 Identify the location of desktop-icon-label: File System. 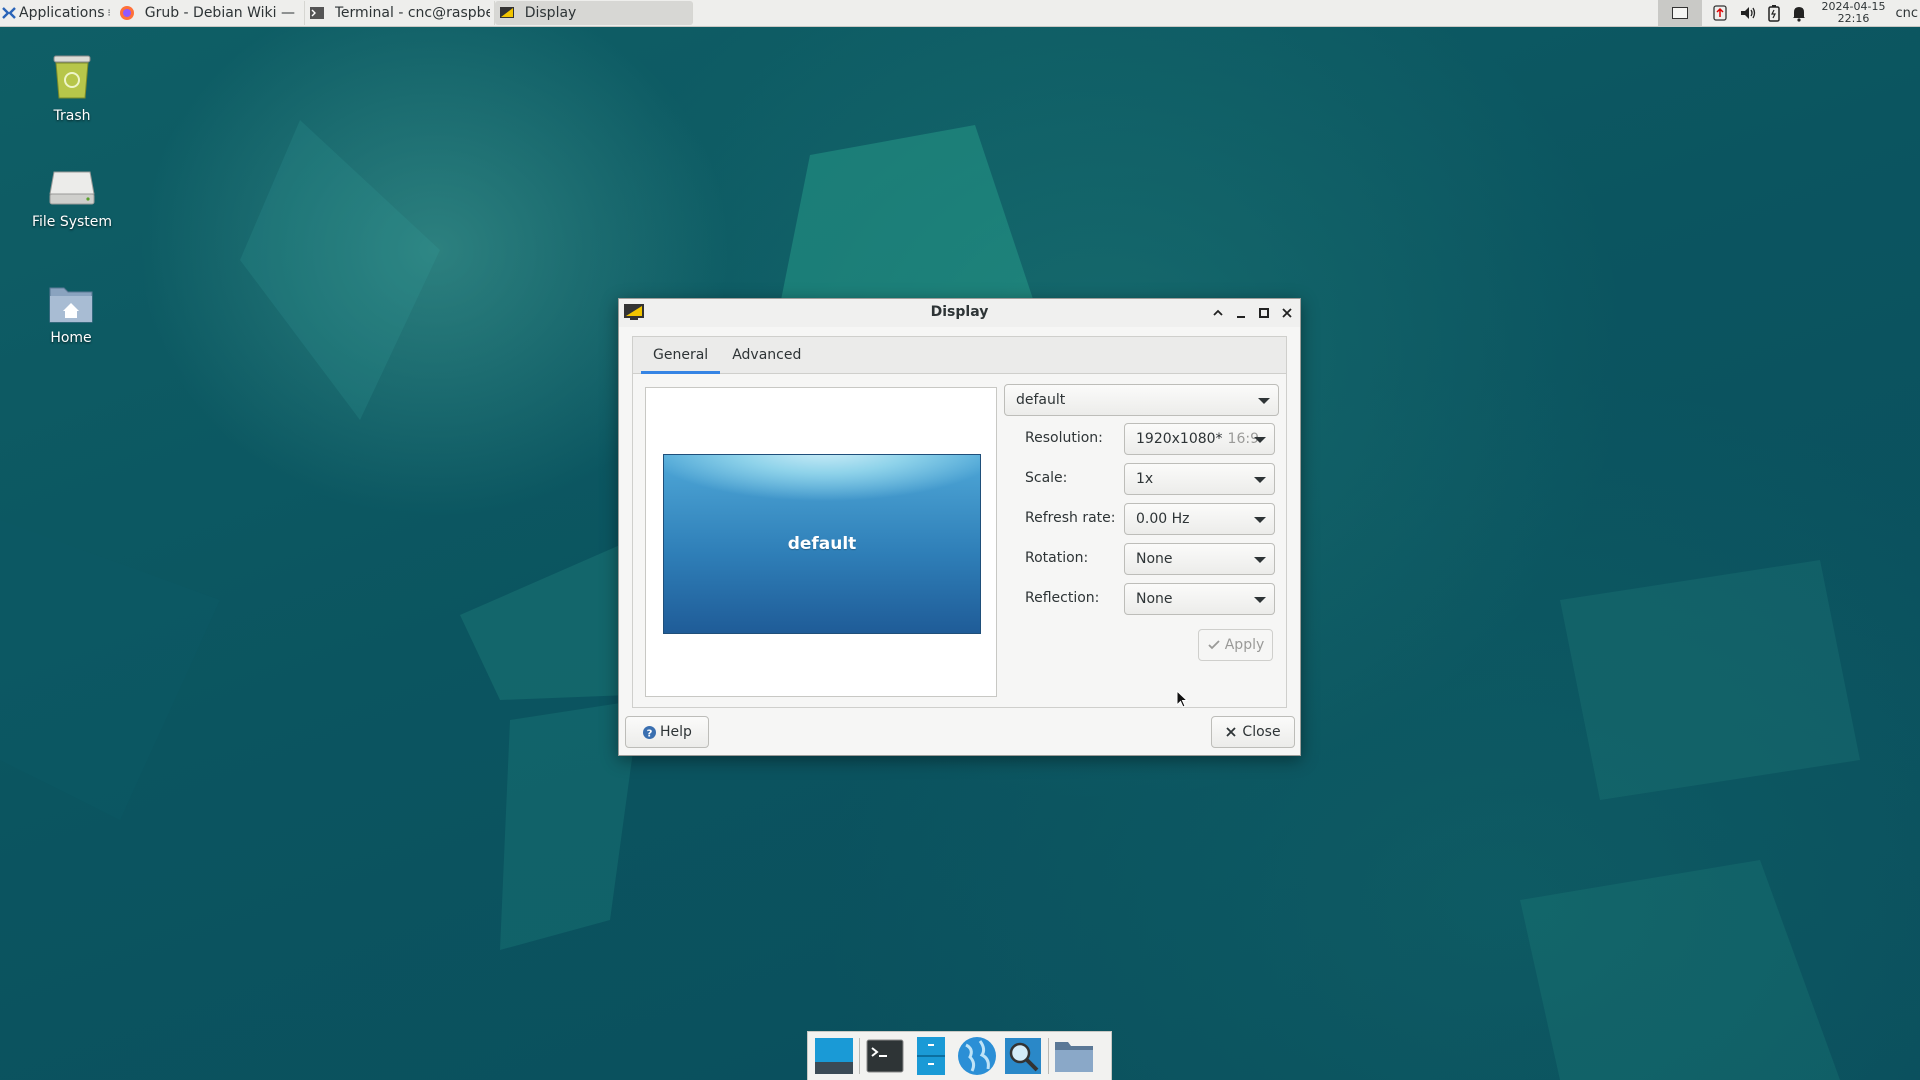
(72, 222).